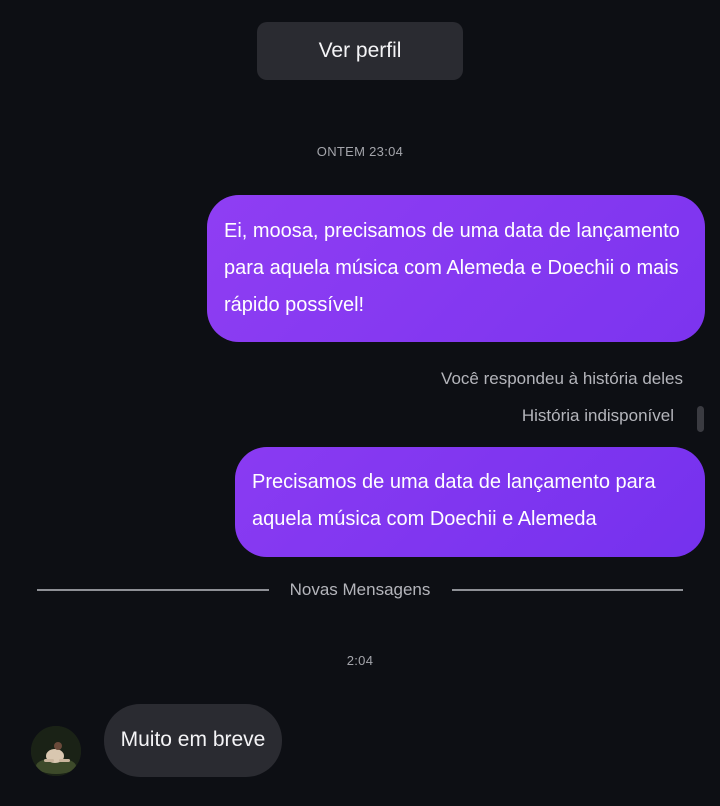 The height and width of the screenshot is (806, 720). I want to click on scrollbar-handle, so click(700, 419).